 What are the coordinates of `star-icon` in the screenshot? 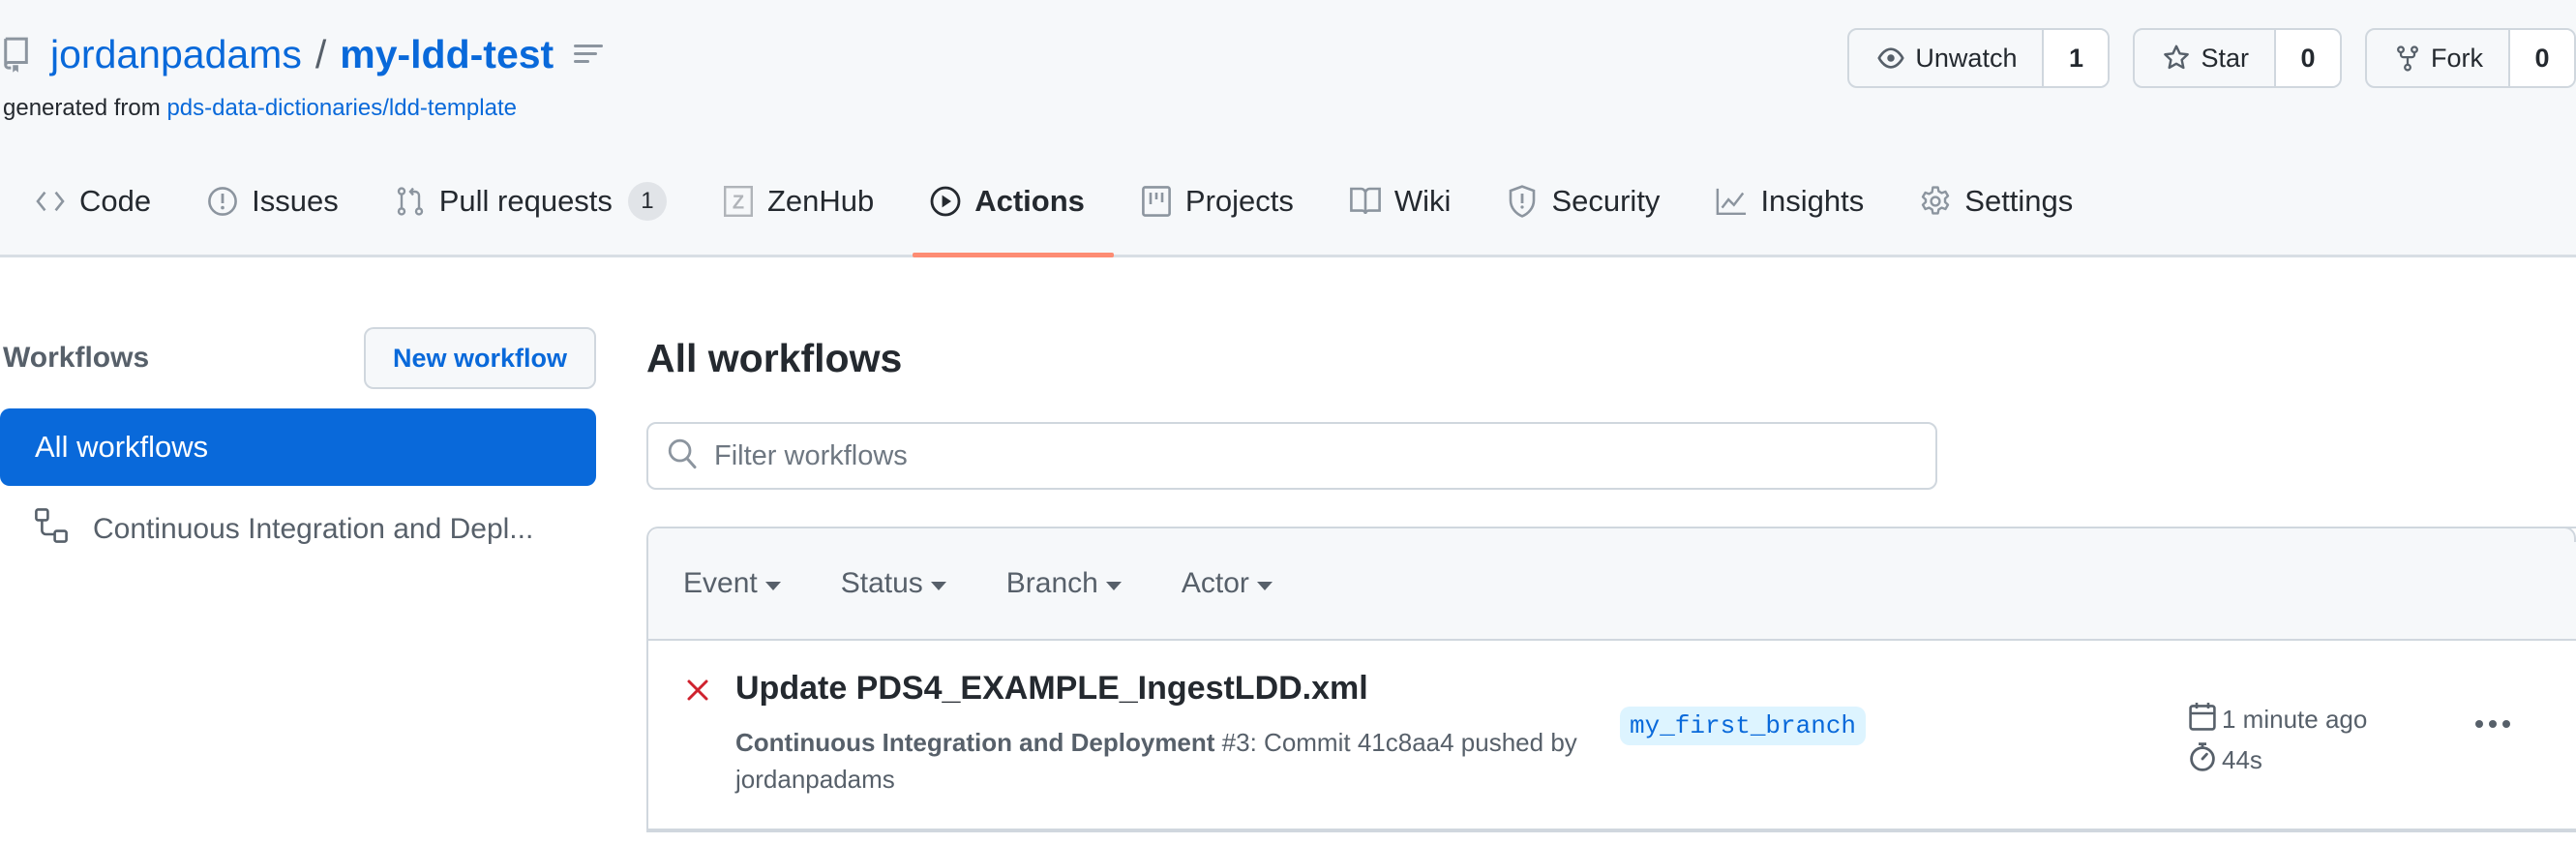 It's located at (2177, 57).